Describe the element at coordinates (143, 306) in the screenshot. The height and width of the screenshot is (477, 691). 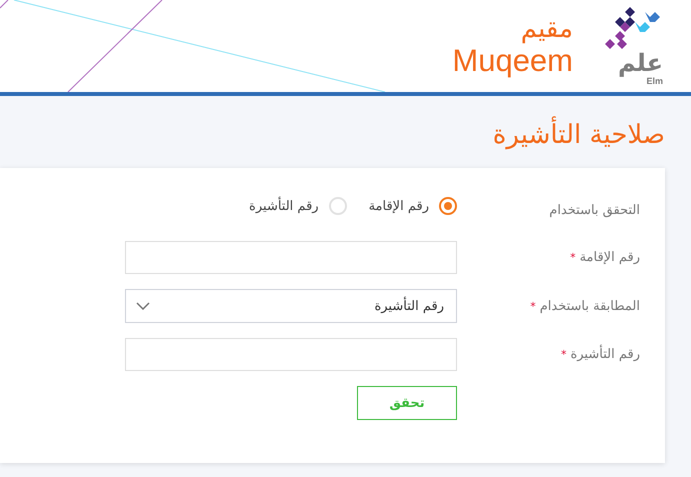
I see `chevron-down-icon` at that location.